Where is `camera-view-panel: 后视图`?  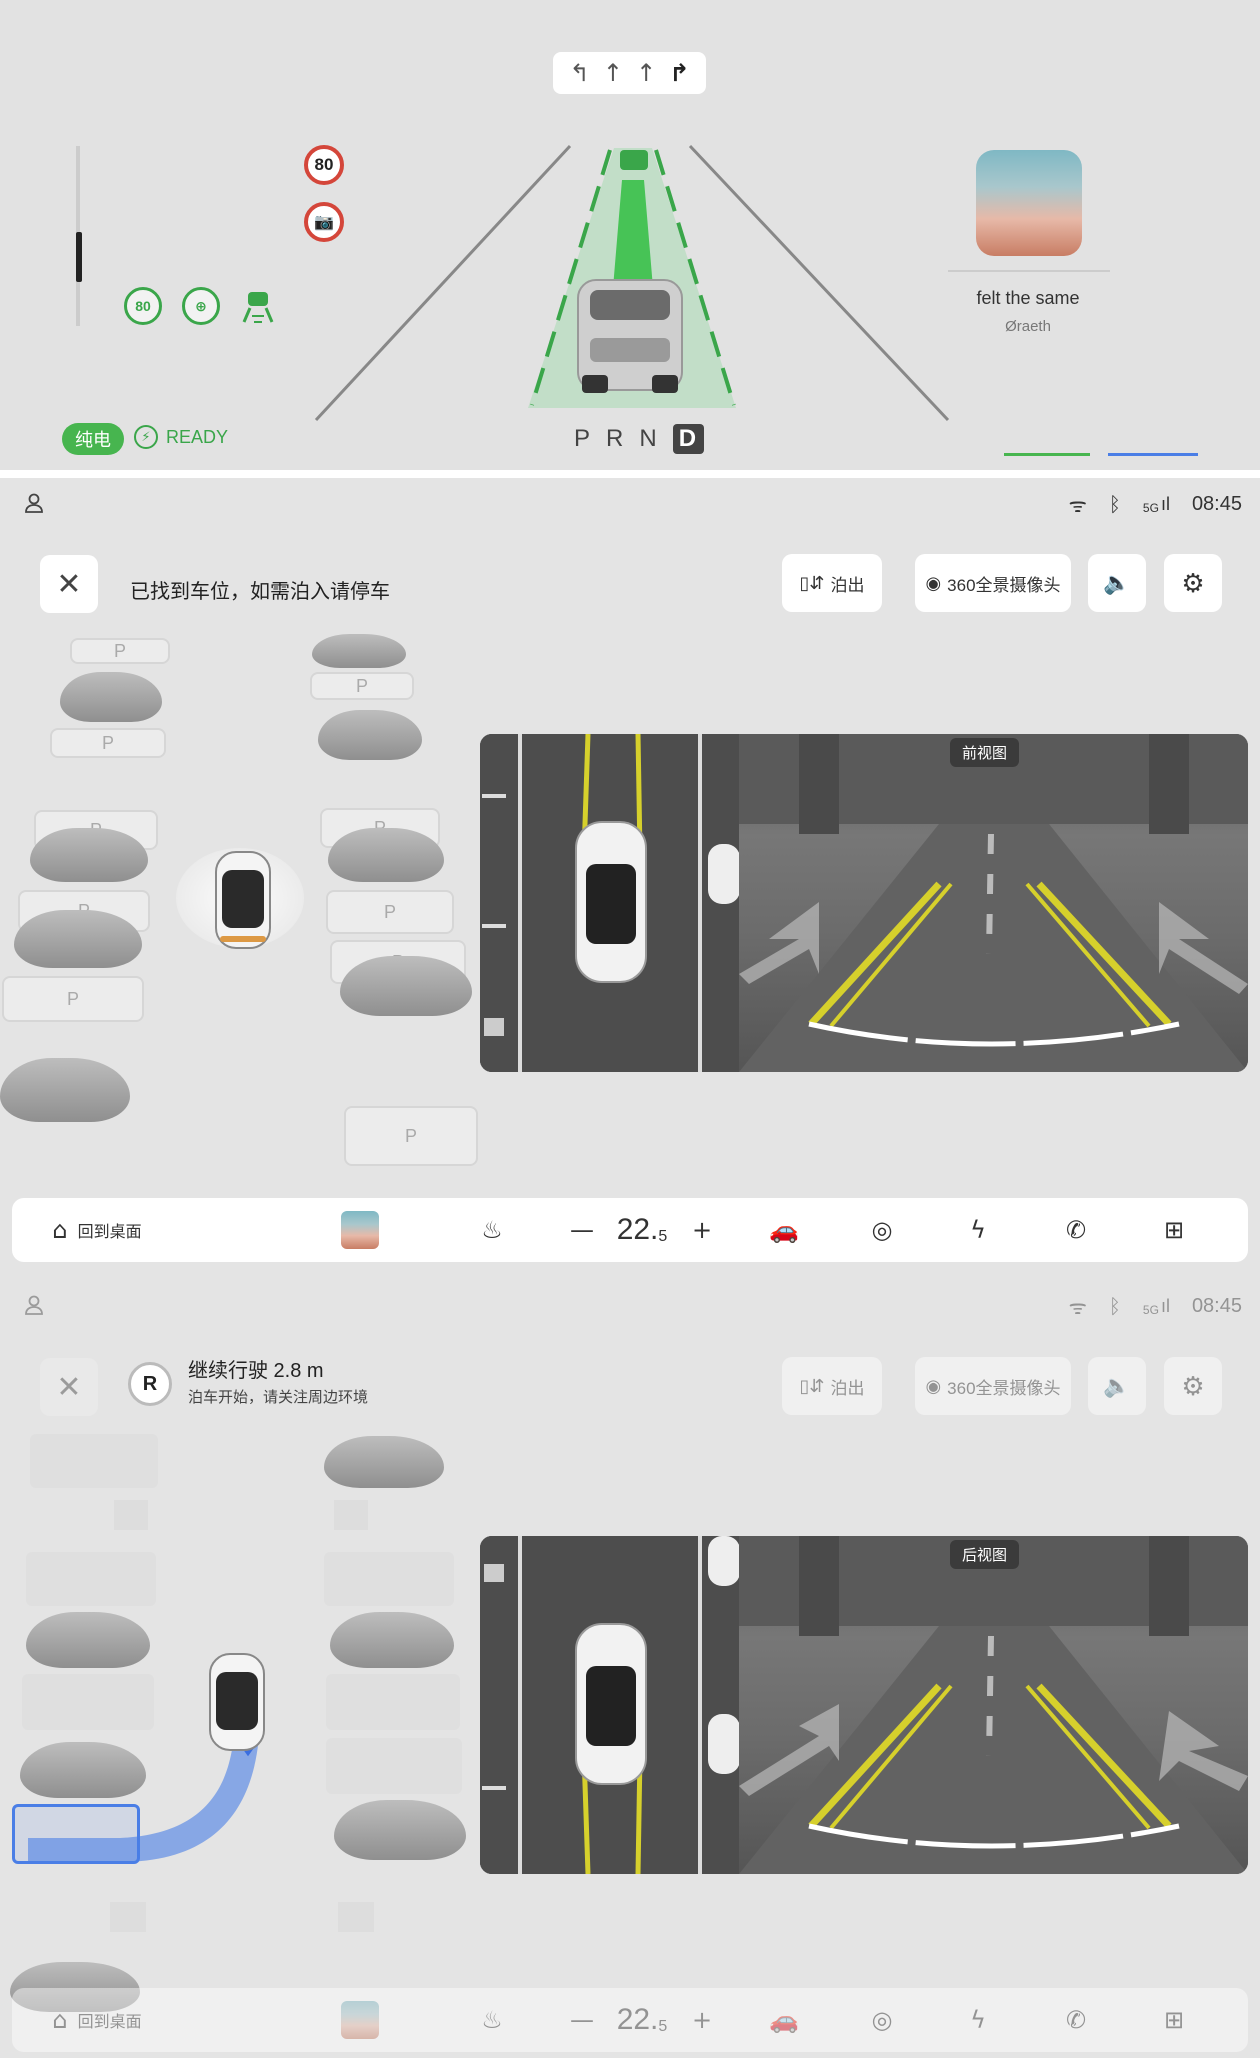
camera-view-panel: 后视图 is located at coordinates (864, 1705).